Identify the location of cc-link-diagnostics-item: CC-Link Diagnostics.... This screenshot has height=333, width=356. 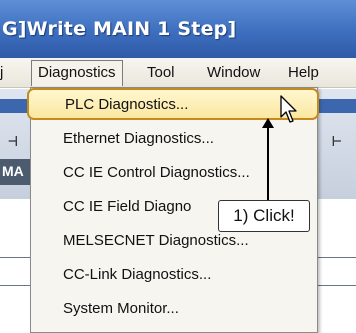
(174, 275).